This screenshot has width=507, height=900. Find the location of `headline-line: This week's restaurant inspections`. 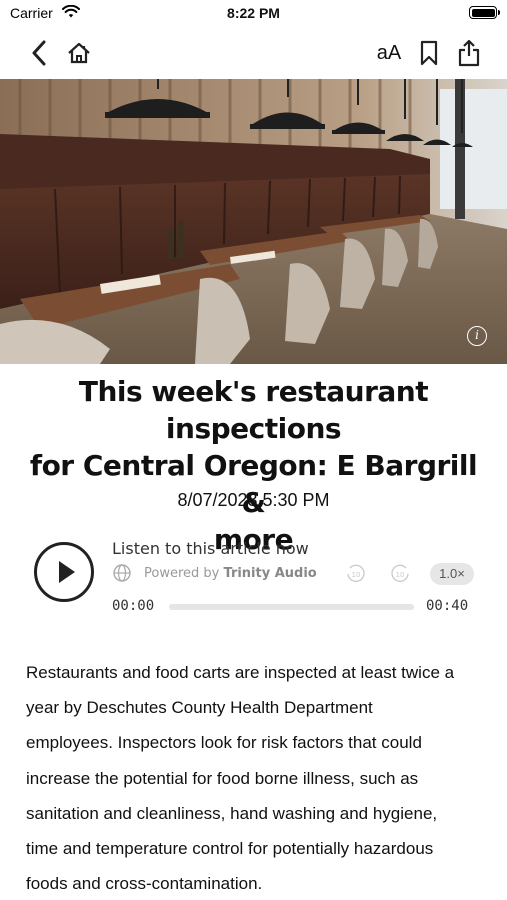

headline-line: This week's restaurant inspections is located at coordinates (253, 410).